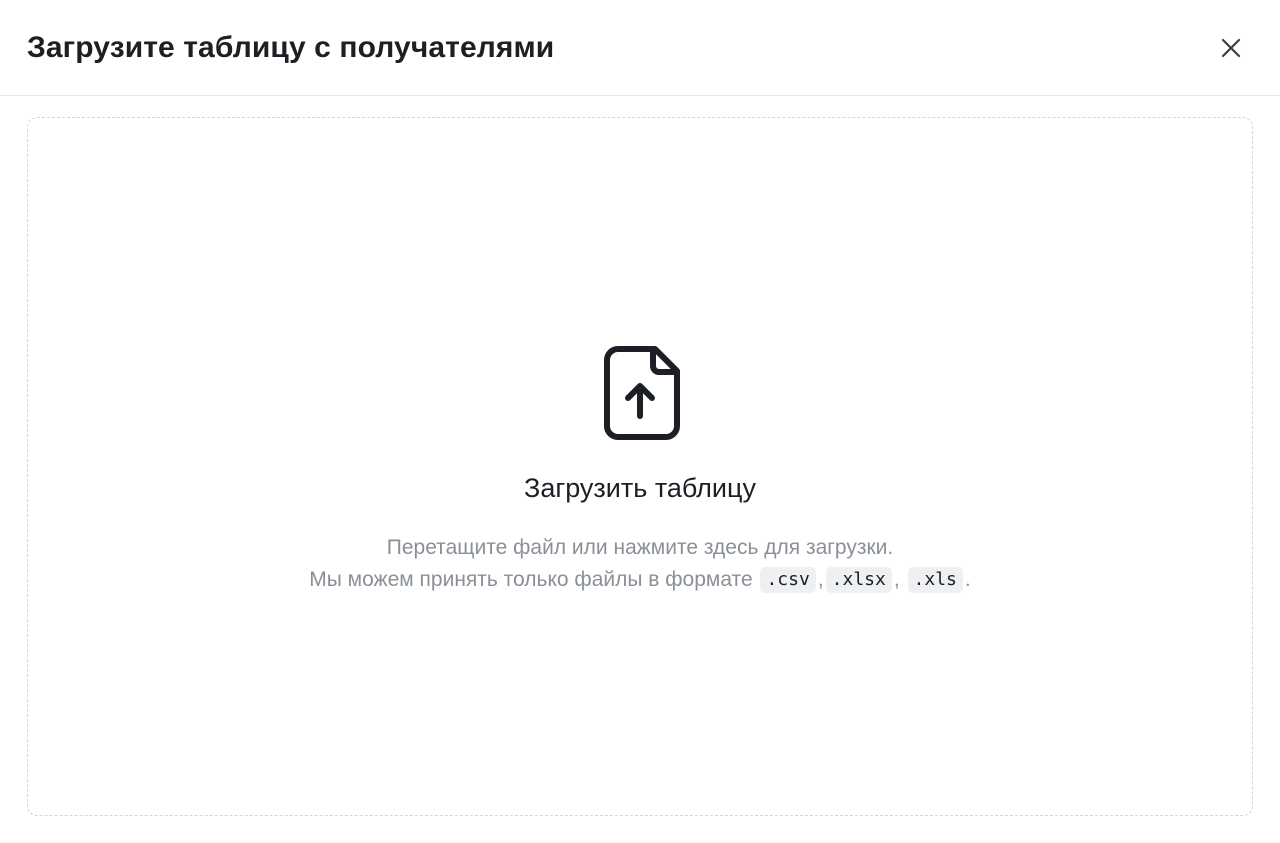 The width and height of the screenshot is (1280, 843). I want to click on format-badge-xlsx: .xlsx, so click(858, 580).